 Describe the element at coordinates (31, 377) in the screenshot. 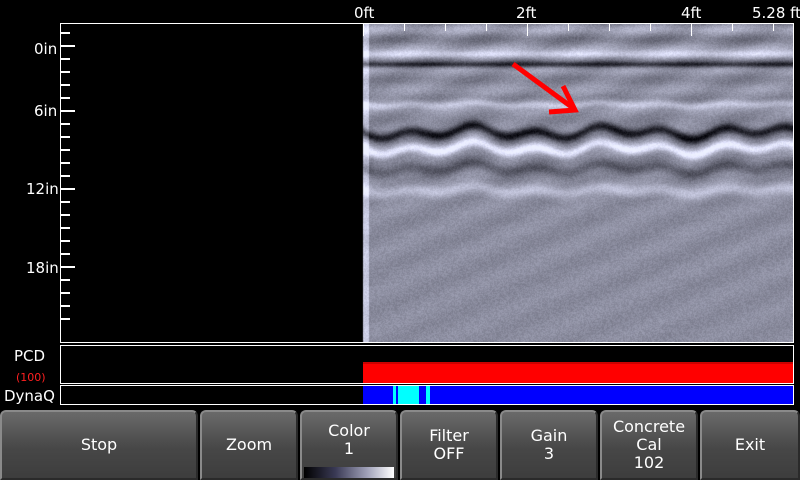

I see `pcd-value: (100)` at that location.